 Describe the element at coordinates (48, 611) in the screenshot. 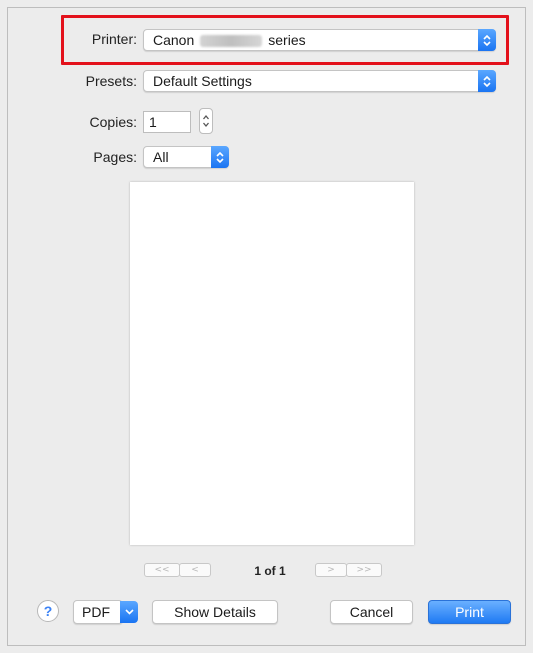

I see `help-button: ?` at that location.